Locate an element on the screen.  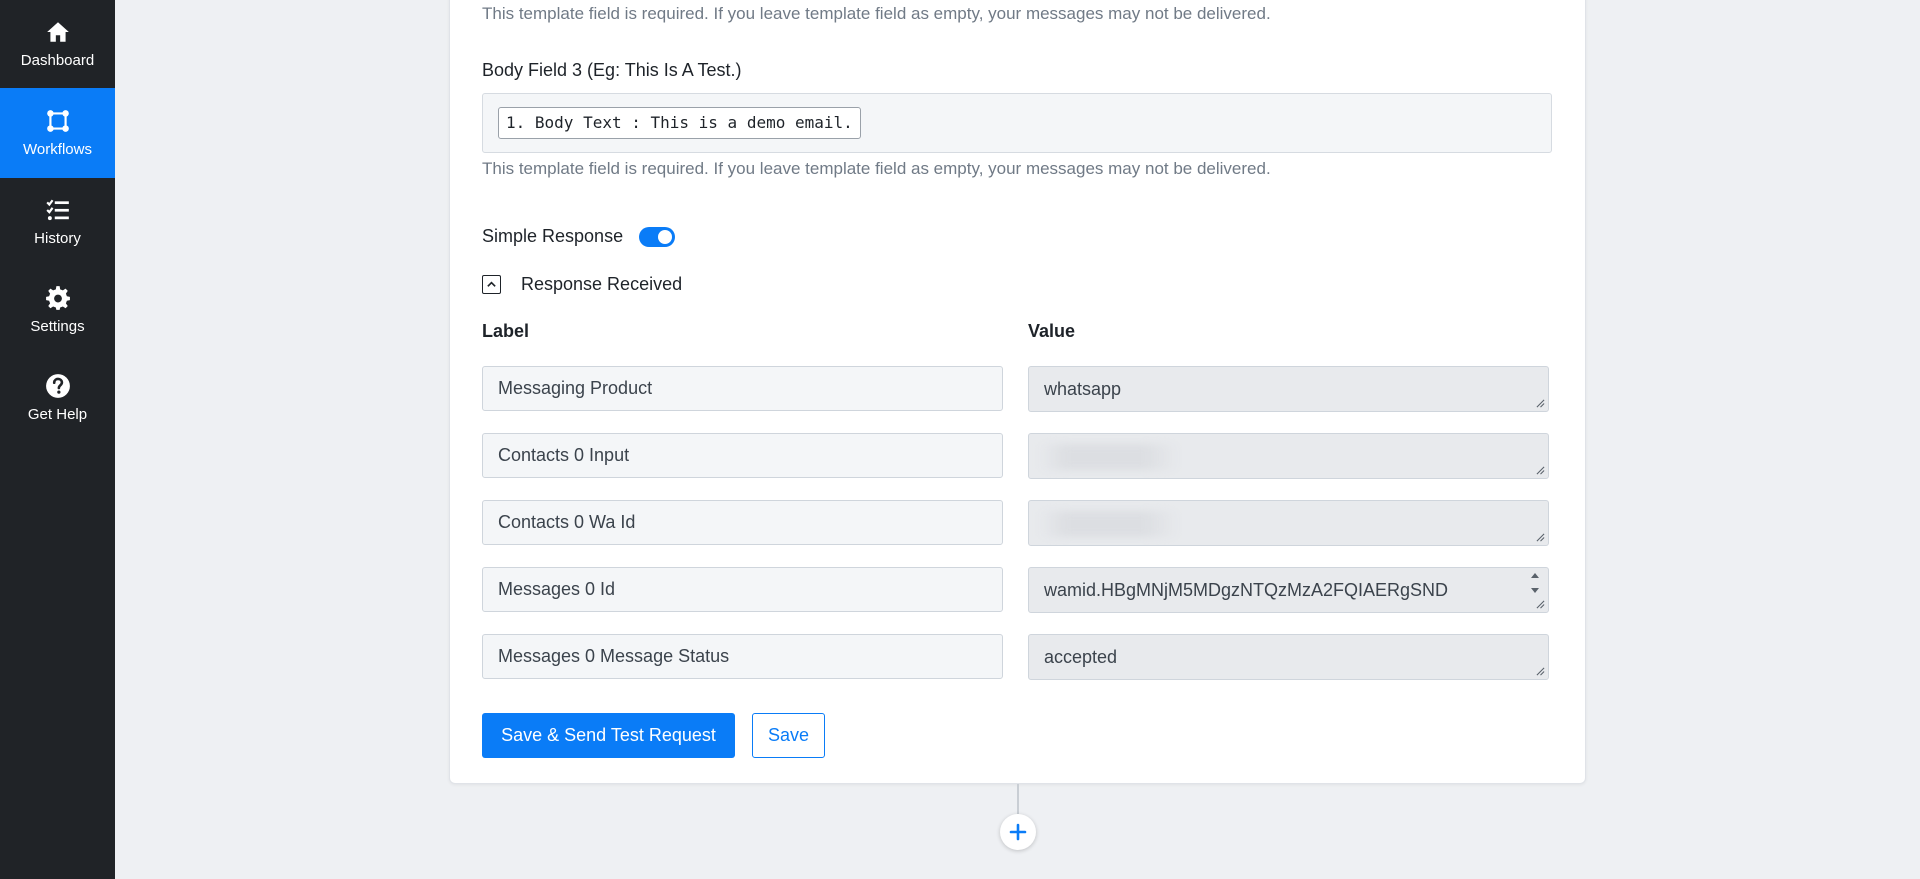
sidebar-item-dashboard: Dashboard is located at coordinates (57, 44).